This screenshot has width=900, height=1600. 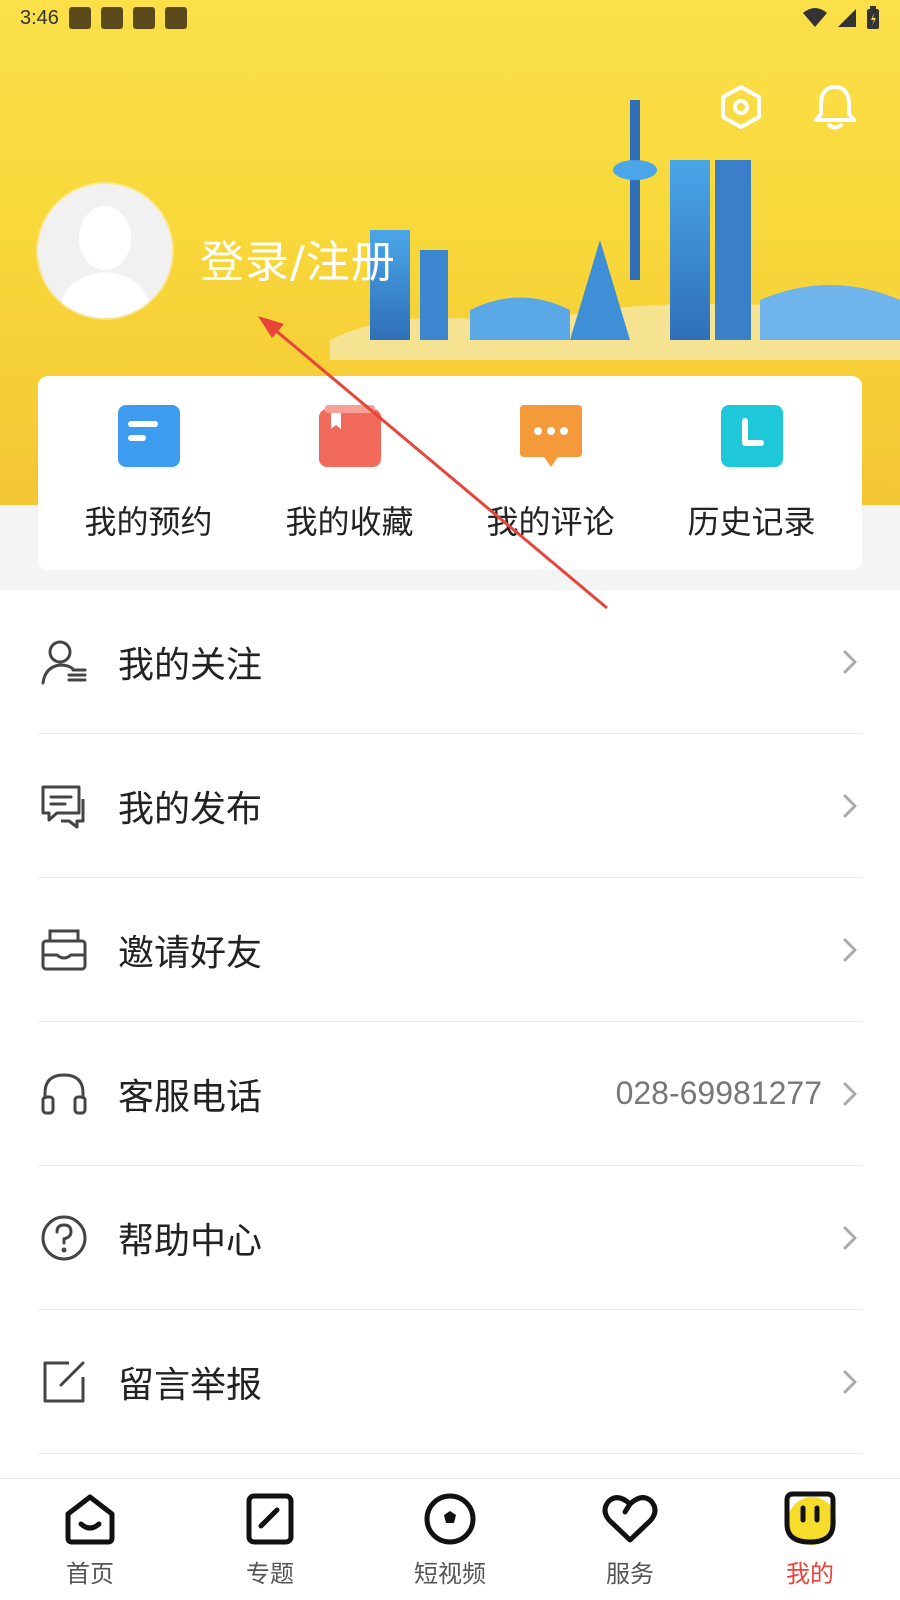 What do you see at coordinates (190, 665) in the screenshot?
I see `menu-item-label: 我的关注` at bounding box center [190, 665].